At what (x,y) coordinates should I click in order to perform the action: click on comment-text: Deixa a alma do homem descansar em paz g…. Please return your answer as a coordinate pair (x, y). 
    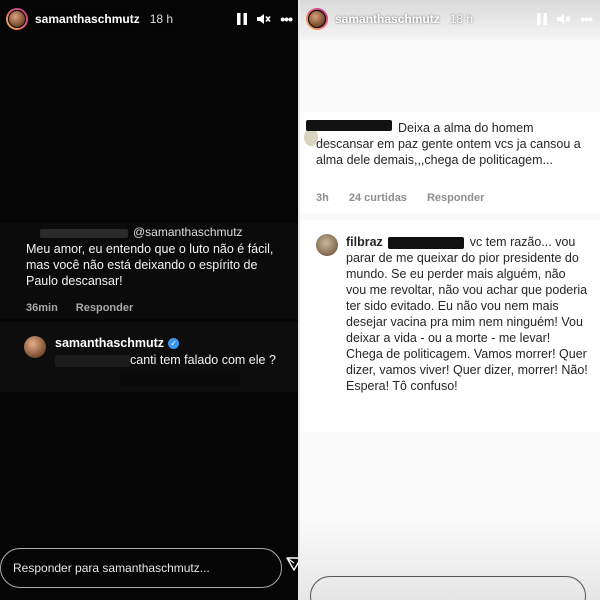
    Looking at the image, I should click on (448, 144).